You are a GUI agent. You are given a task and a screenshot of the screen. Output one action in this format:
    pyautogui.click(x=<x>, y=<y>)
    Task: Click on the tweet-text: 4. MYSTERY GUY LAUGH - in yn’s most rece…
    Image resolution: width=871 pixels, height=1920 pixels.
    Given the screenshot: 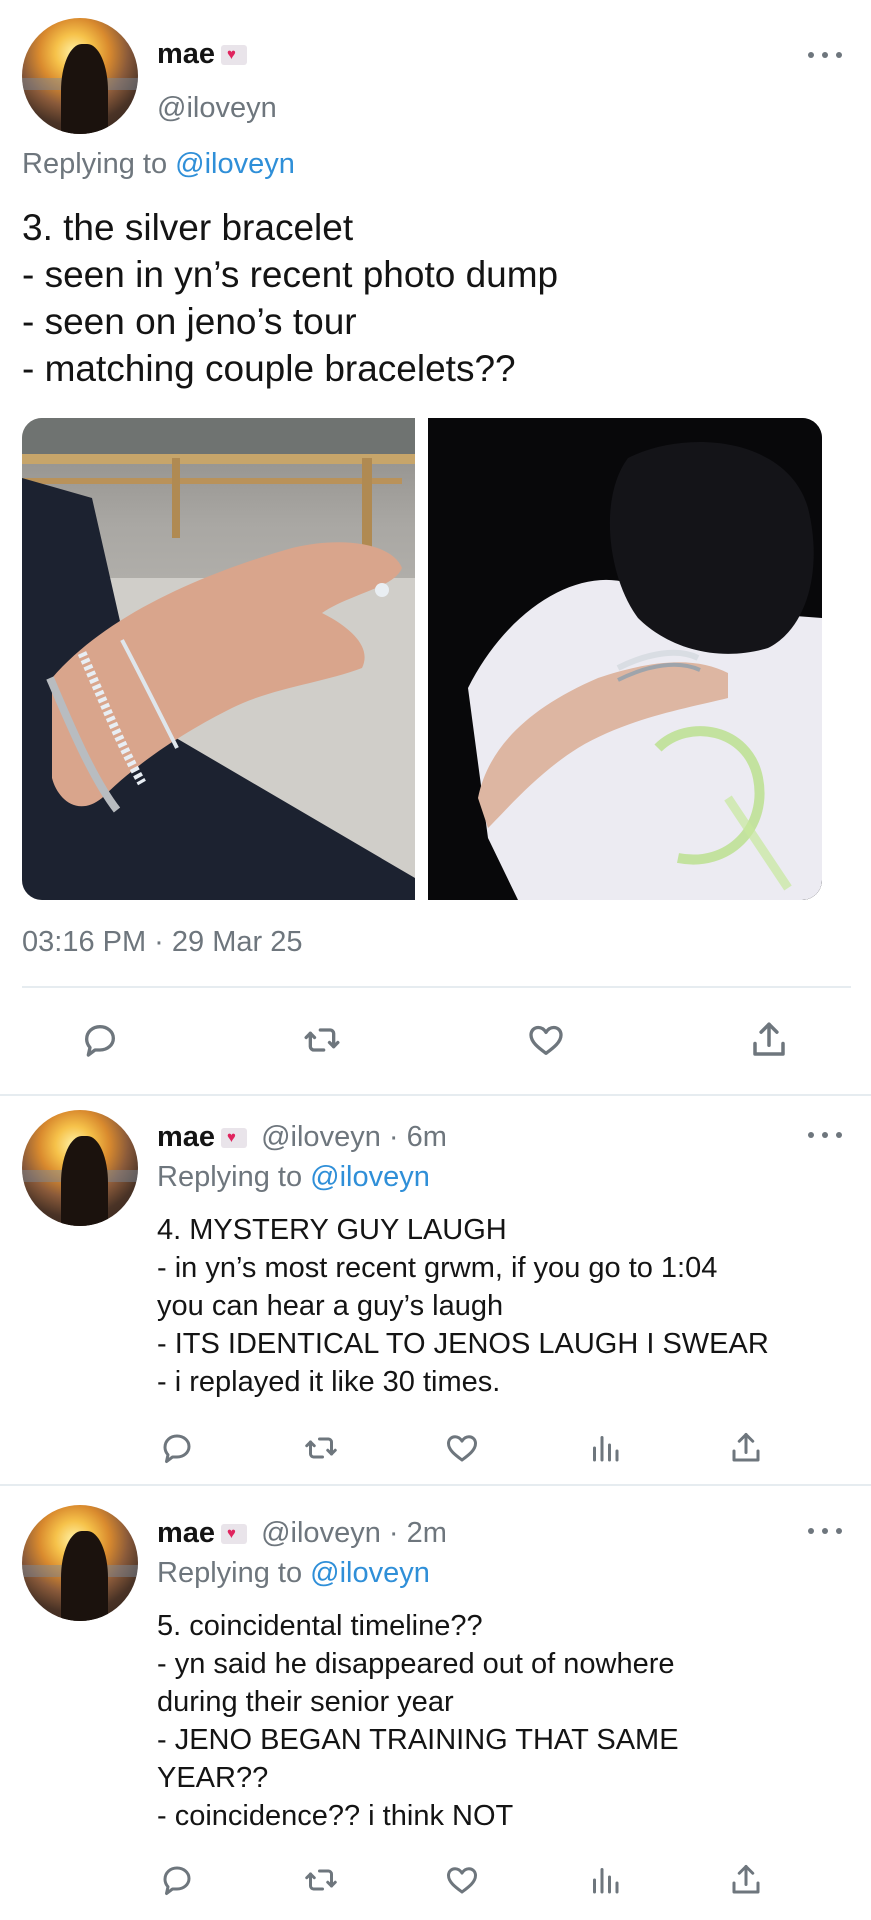 What is the action you would take?
    pyautogui.click(x=463, y=1306)
    